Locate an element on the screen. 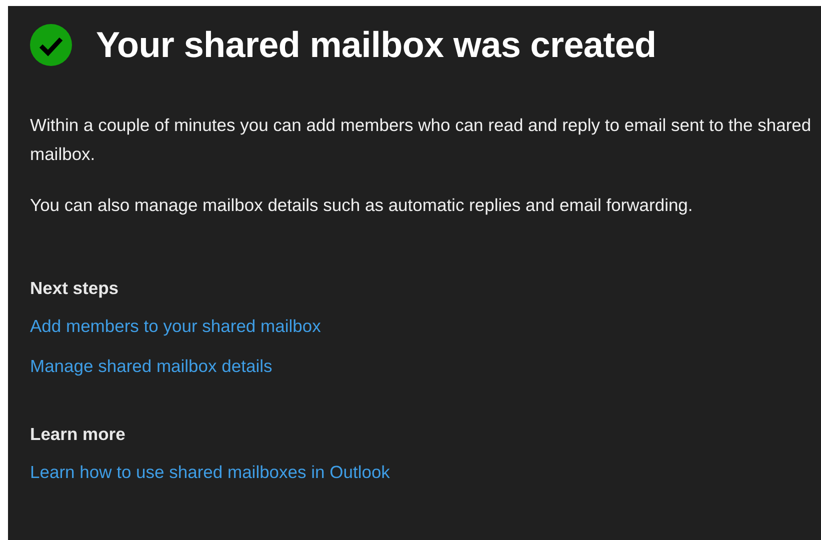 This screenshot has width=821, height=540. description-text: Within a couple of minutes you can add members who can read and reply to email sent to the shared mailbox. is located at coordinates (421, 140).